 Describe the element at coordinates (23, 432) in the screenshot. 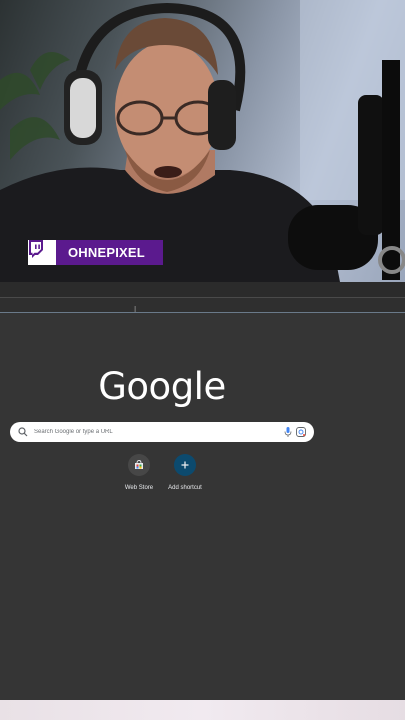

I see `search-icon` at that location.